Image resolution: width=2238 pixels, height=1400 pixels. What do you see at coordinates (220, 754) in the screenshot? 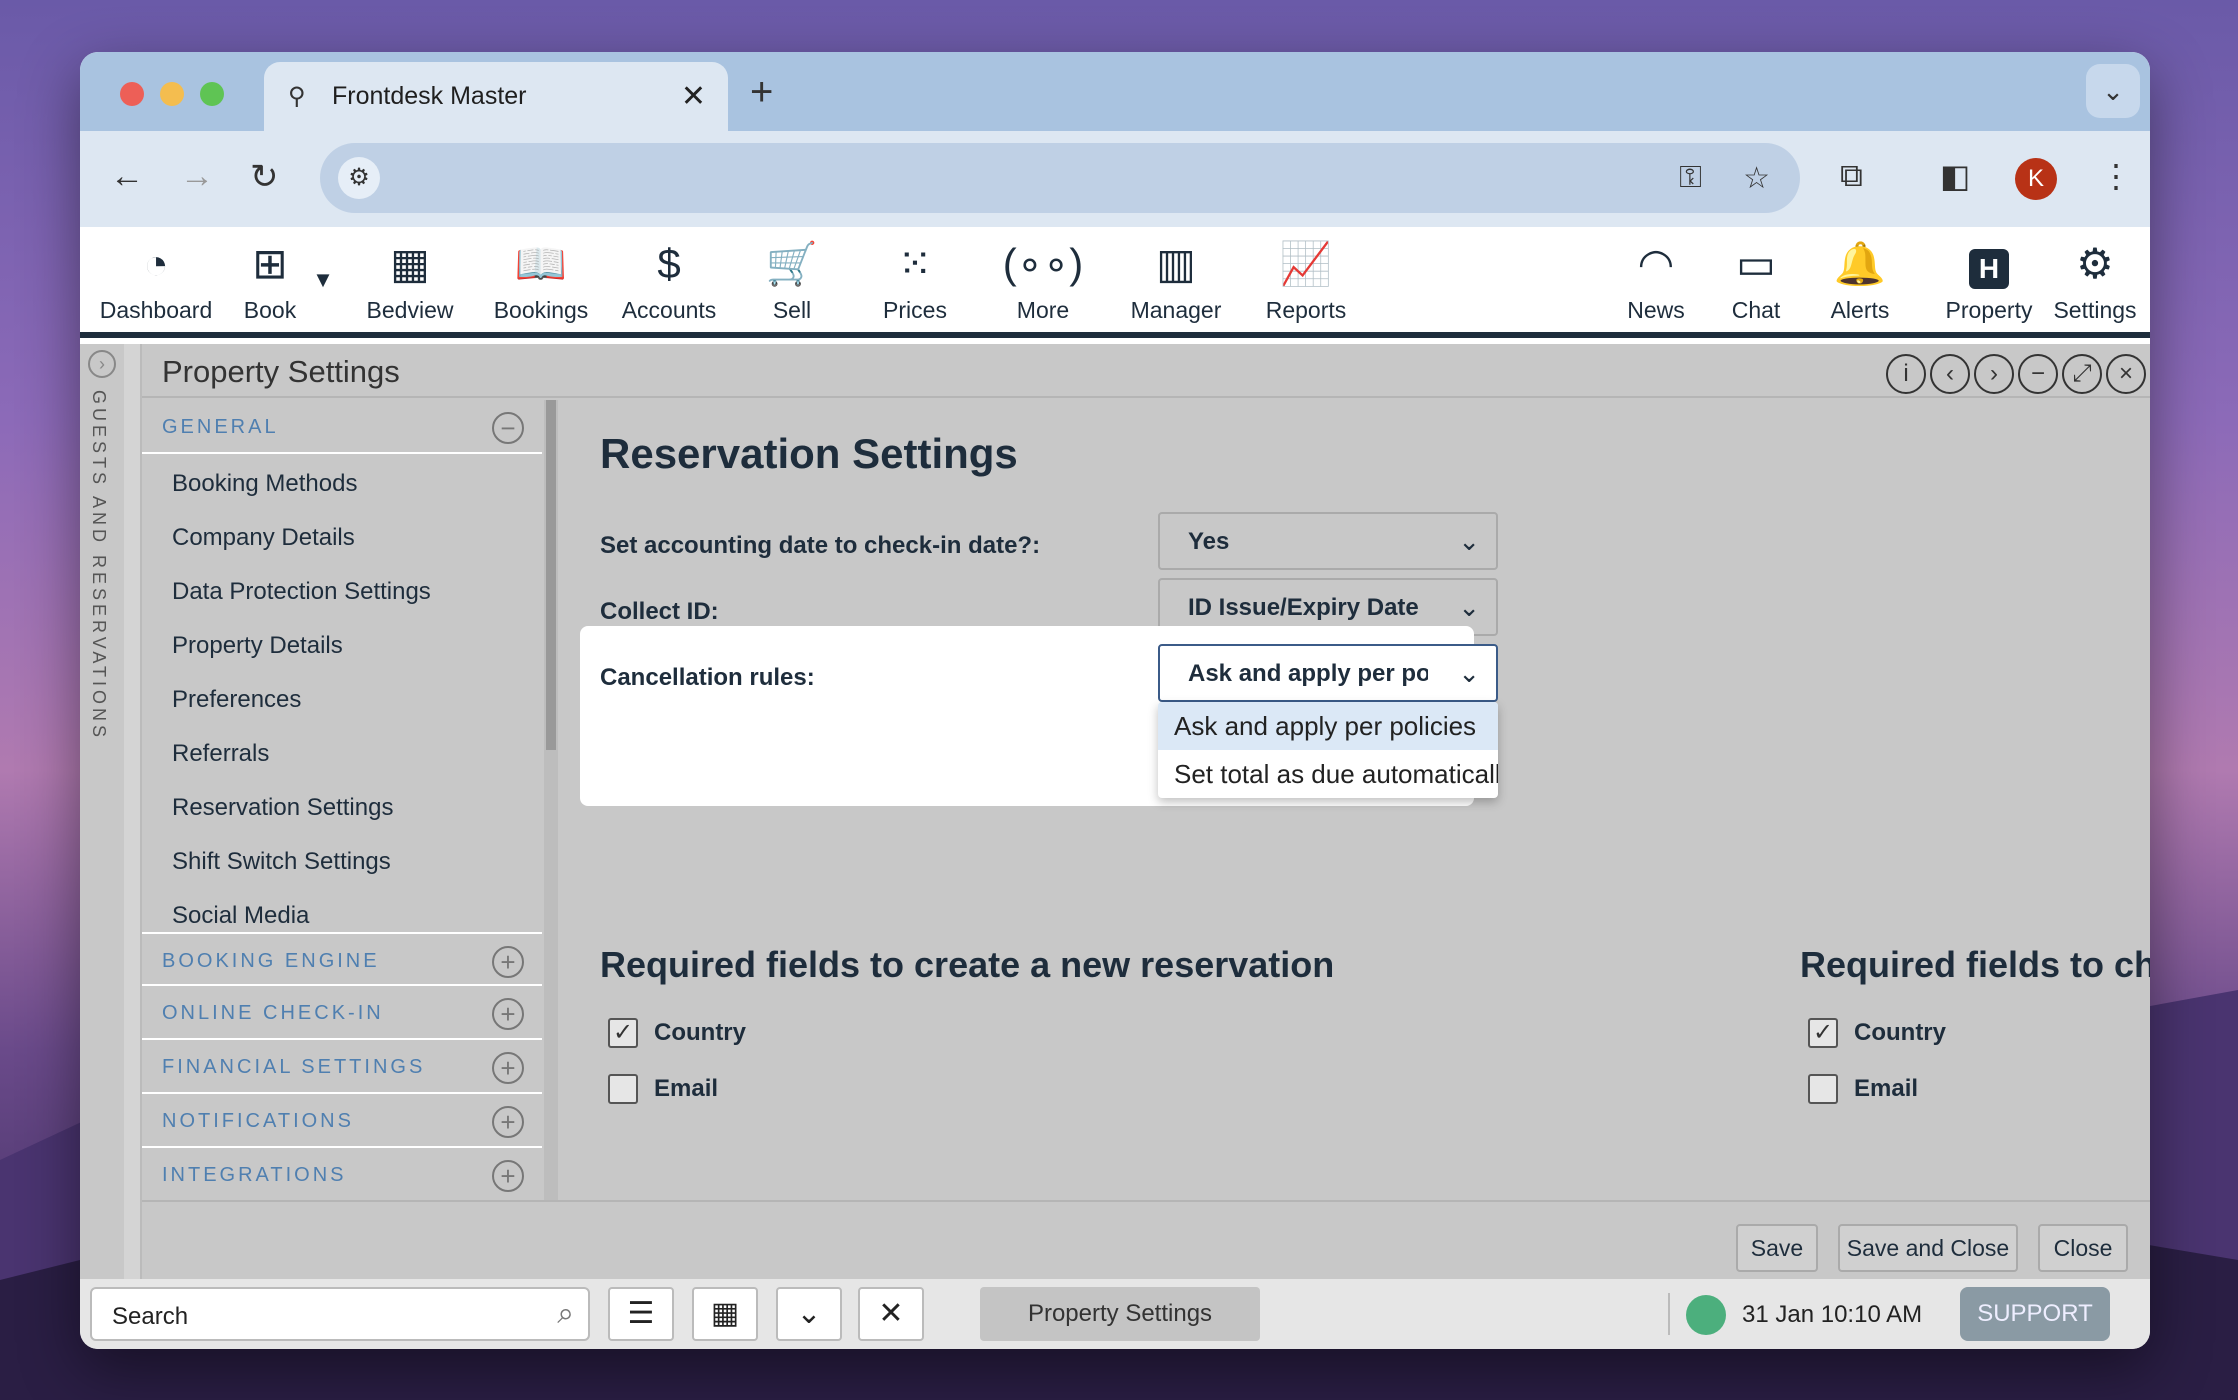
I see `menu-item-referrals: Referrals` at bounding box center [220, 754].